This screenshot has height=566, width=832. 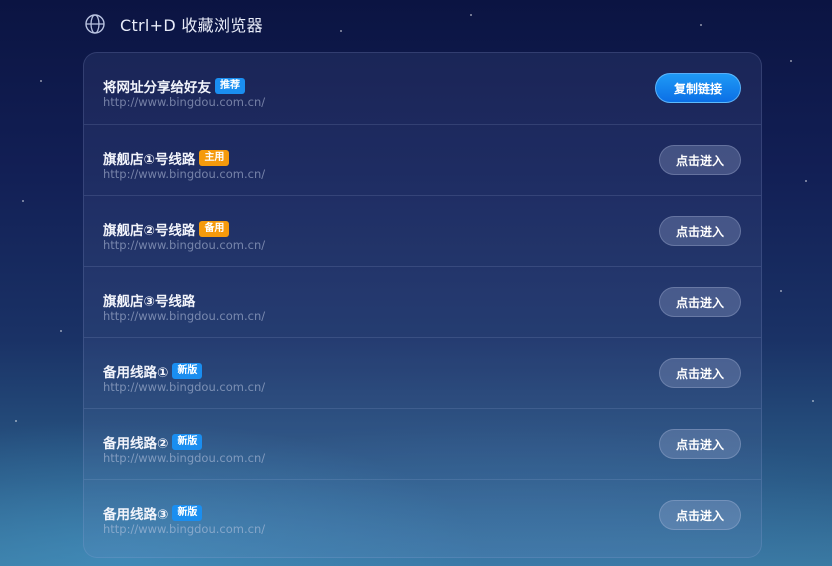 I want to click on item-name: 备用线路①, so click(x=136, y=373).